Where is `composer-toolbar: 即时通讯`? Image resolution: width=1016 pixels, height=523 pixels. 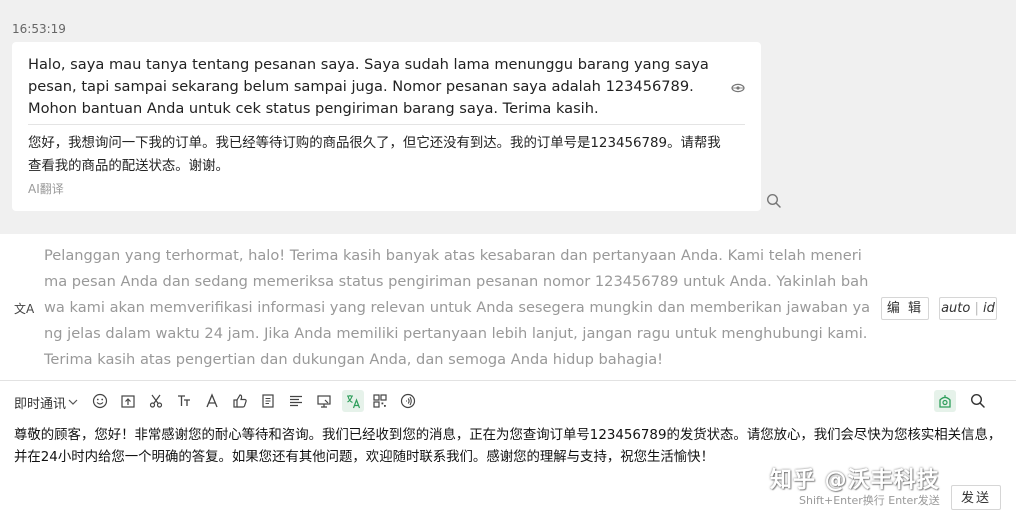
composer-toolbar: 即时通讯 is located at coordinates (508, 401).